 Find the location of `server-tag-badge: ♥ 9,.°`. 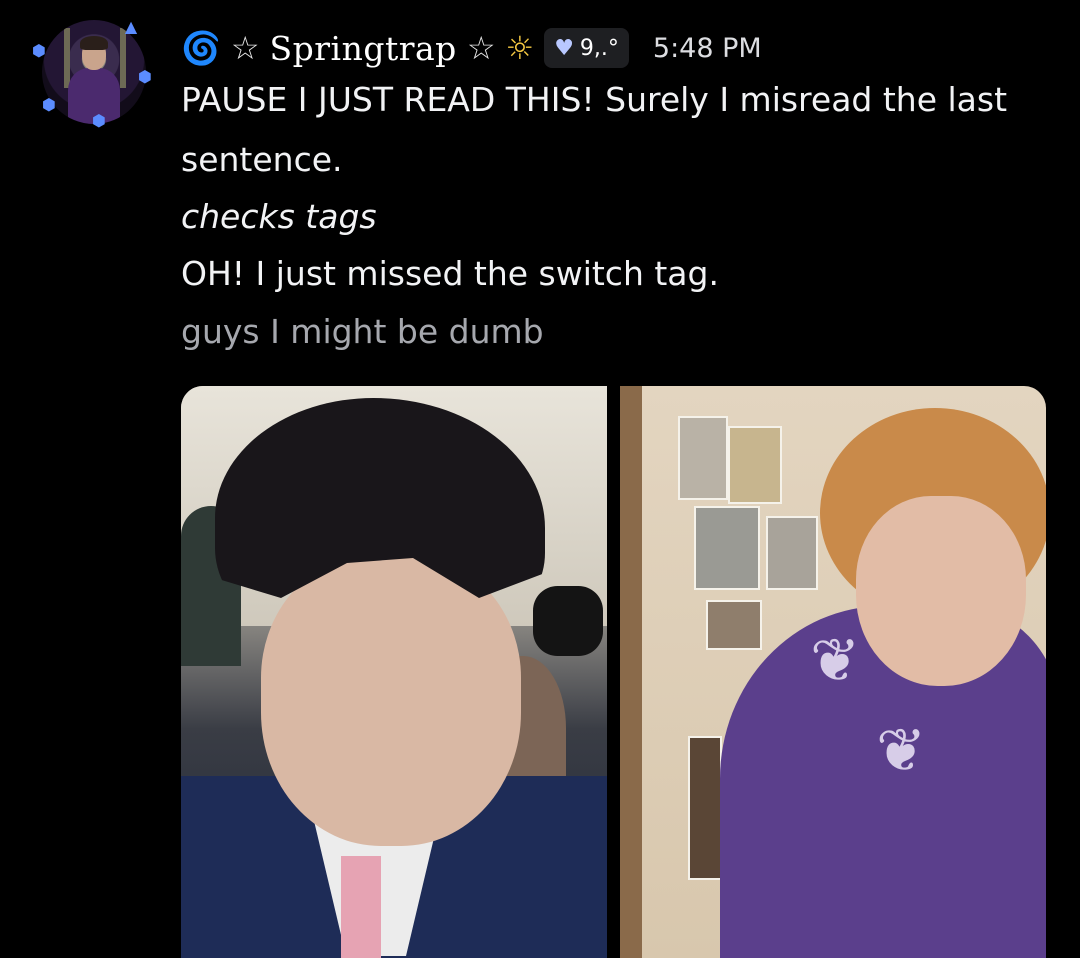

server-tag-badge: ♥ 9,.° is located at coordinates (586, 48).